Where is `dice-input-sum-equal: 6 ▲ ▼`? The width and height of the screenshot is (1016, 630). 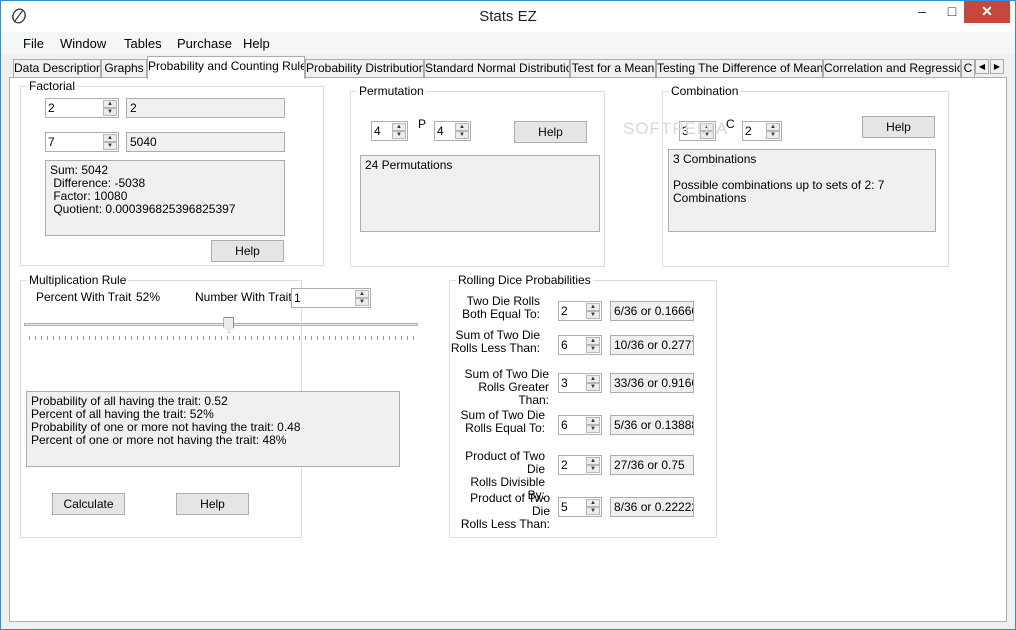
dice-input-sum-equal: 6 ▲ ▼ is located at coordinates (580, 425).